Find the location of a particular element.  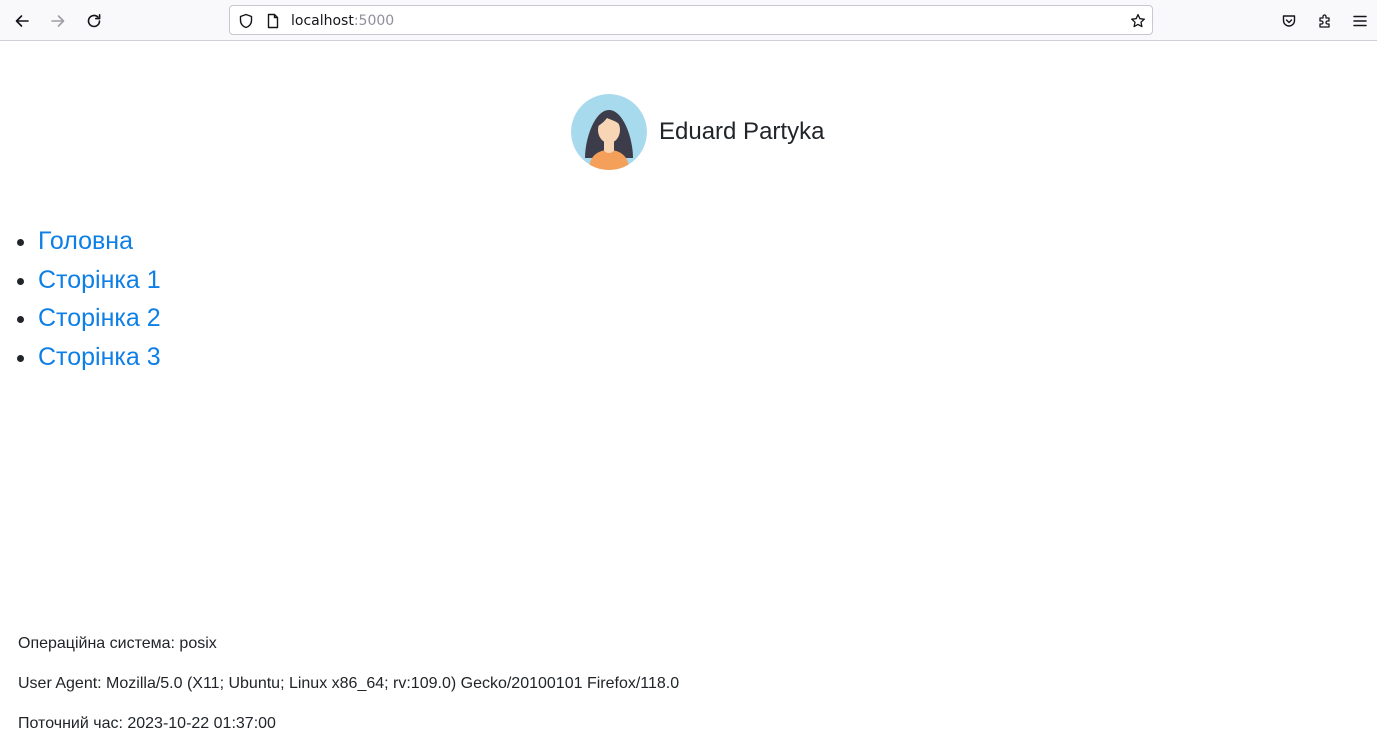

pocket-button is located at coordinates (1289, 21).